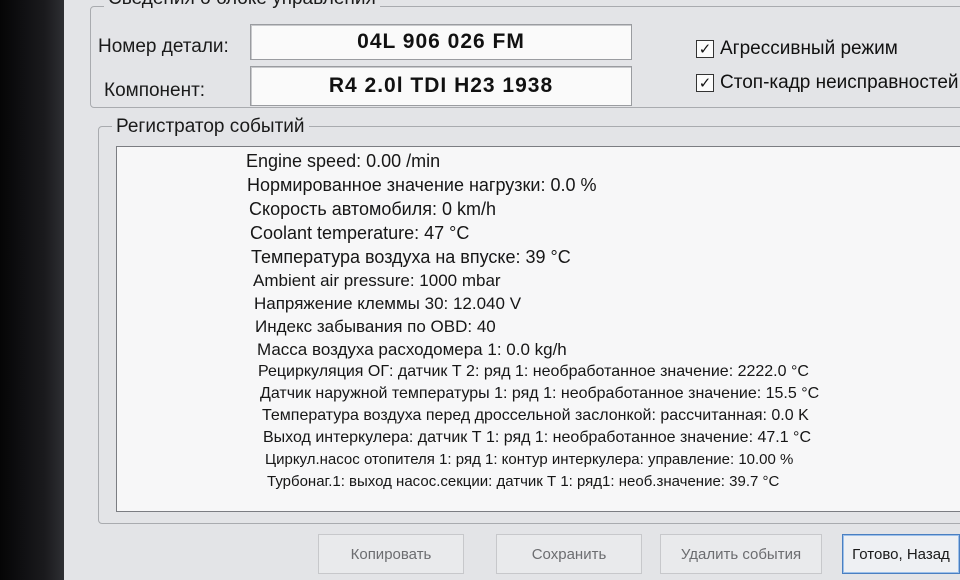  I want to click on event-line: Напряжение клеммы 30: 12.040 V, so click(388, 303).